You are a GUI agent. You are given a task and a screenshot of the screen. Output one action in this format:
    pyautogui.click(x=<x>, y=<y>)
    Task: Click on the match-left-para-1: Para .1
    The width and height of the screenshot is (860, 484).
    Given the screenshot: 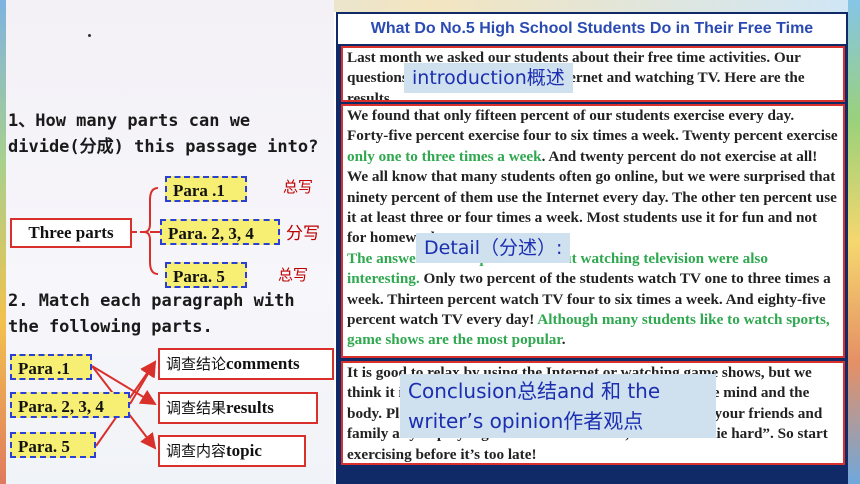 What is the action you would take?
    pyautogui.click(x=51, y=367)
    